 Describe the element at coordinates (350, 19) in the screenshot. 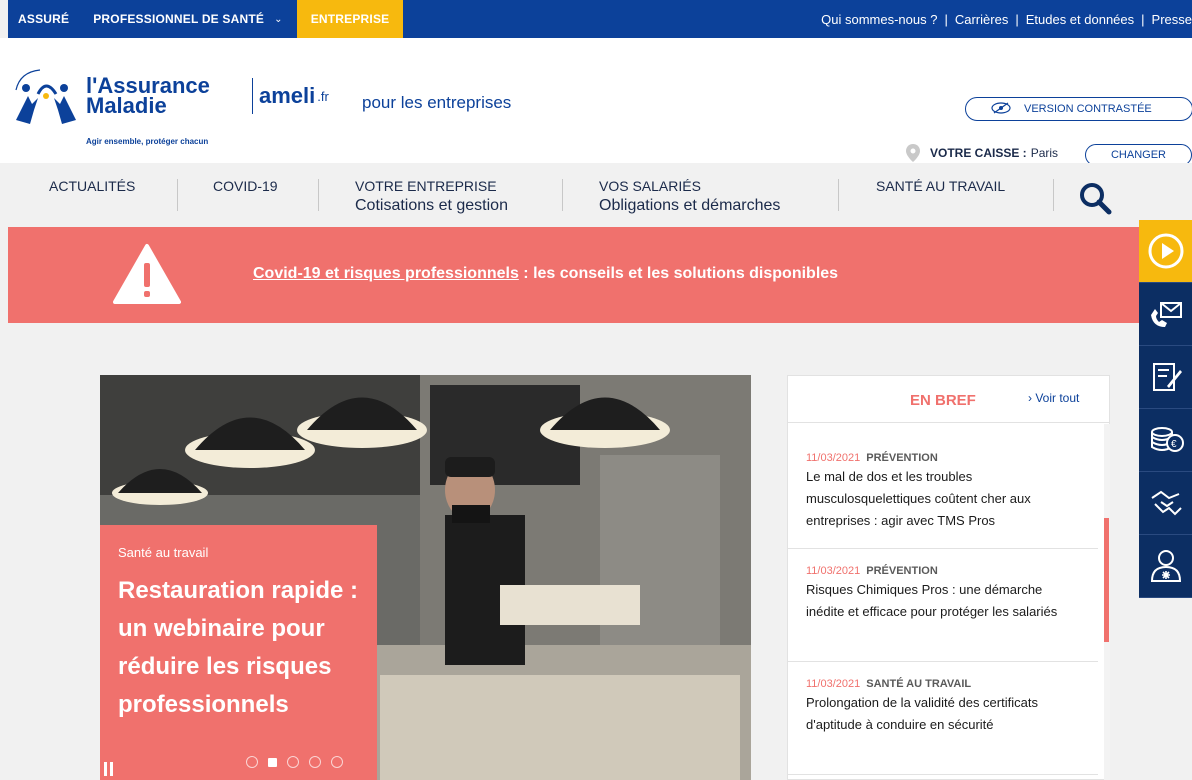

I see `tab-entreprise-label: ENTREPRISE` at that location.